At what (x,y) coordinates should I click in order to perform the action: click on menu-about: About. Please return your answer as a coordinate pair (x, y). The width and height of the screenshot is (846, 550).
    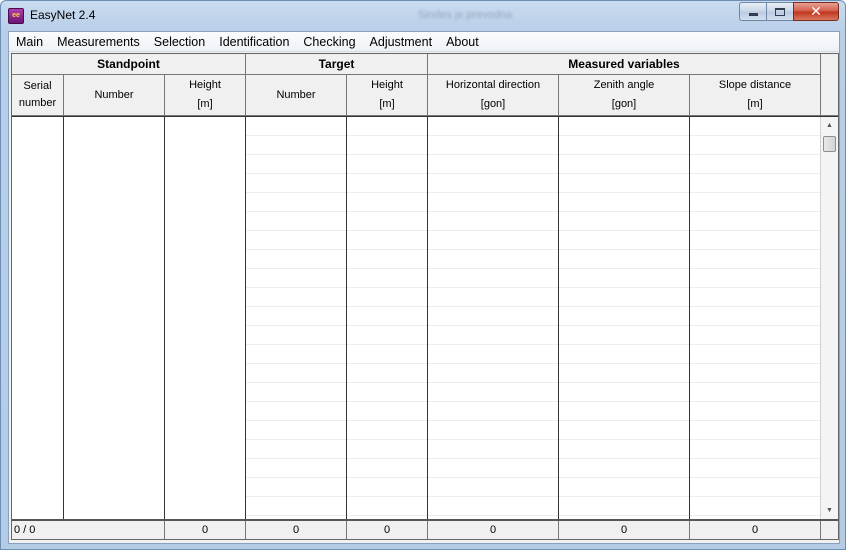
    Looking at the image, I should click on (462, 42).